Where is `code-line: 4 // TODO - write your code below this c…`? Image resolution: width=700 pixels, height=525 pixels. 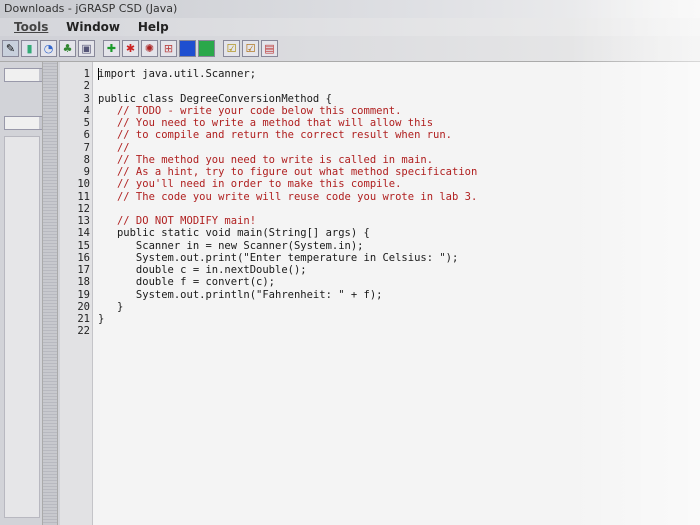 code-line: 4 // TODO - write your code below this c… is located at coordinates (380, 111).